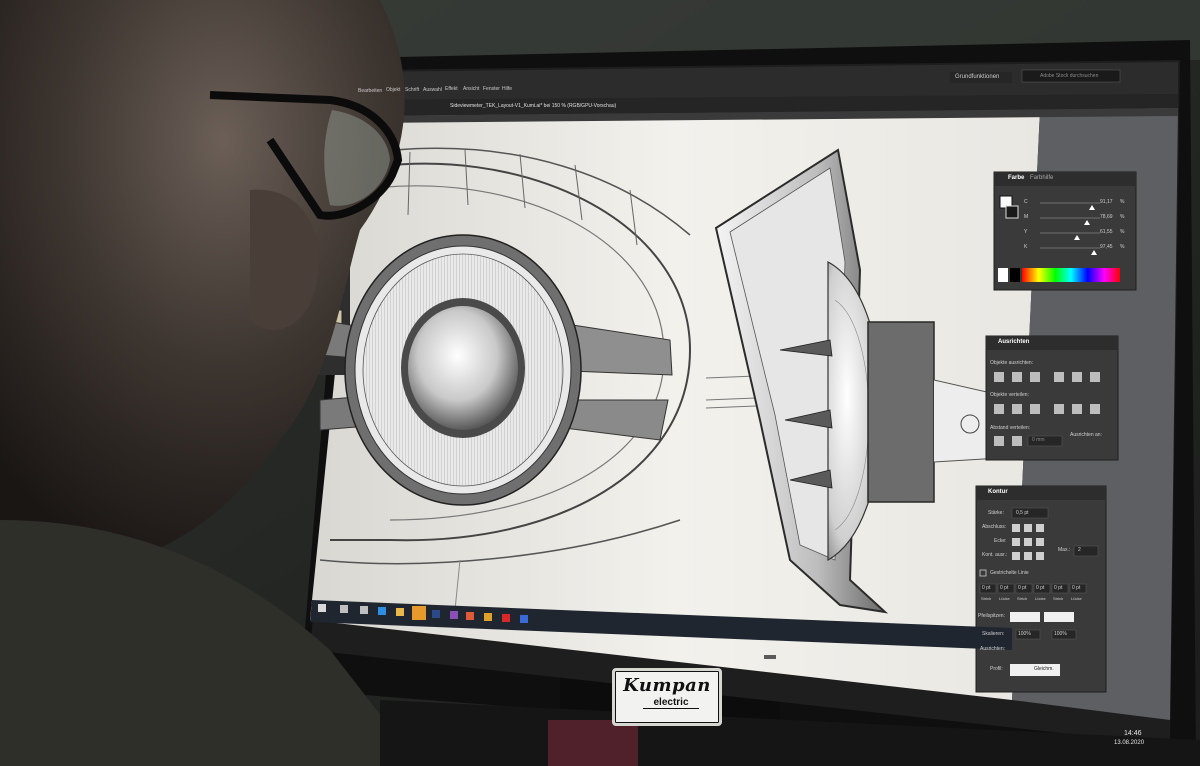  I want to click on gehrung-input: 2, so click(1079, 550).